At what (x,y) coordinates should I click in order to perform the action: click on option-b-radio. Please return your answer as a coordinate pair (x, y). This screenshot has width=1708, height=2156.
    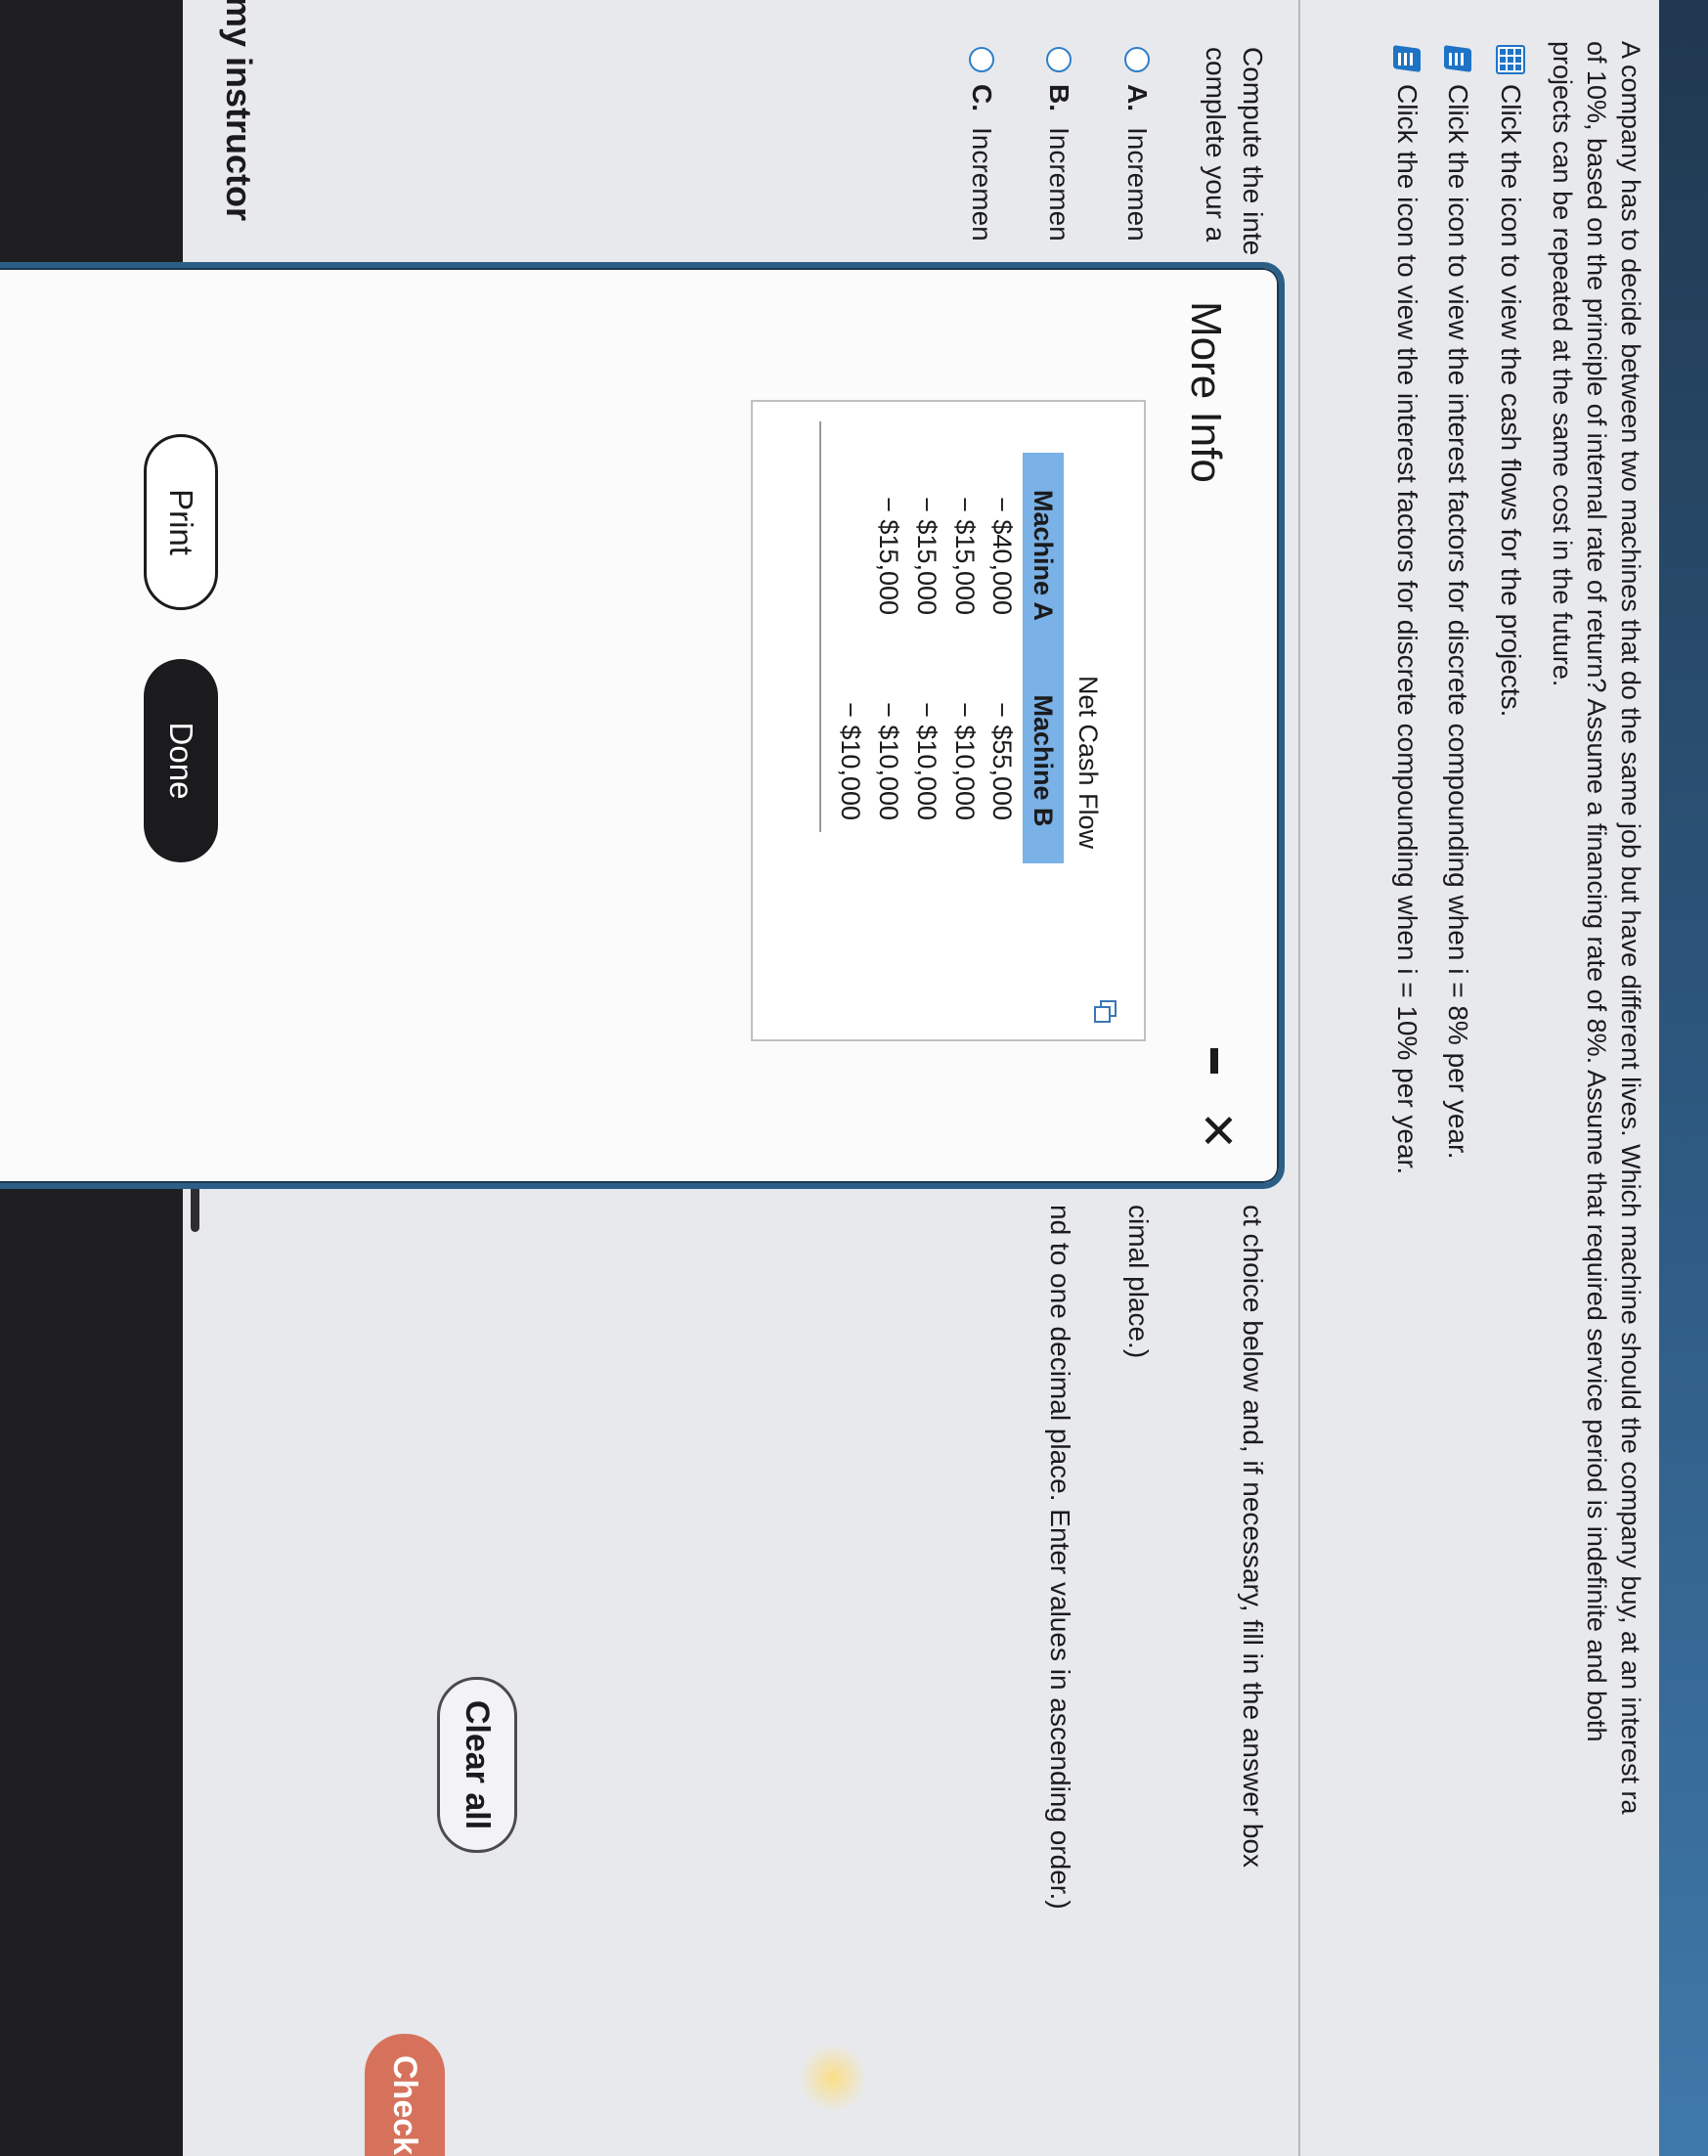
    Looking at the image, I should click on (1059, 59).